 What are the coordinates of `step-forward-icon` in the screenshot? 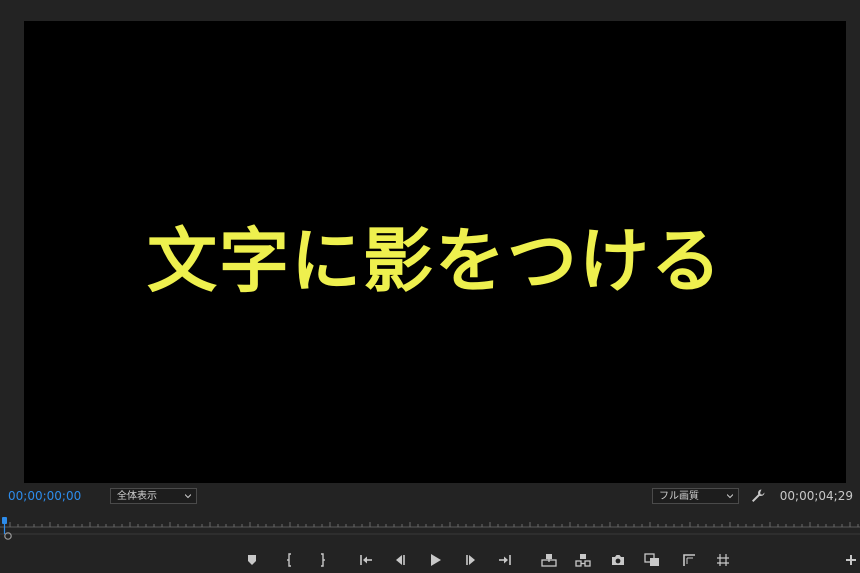 It's located at (471, 560).